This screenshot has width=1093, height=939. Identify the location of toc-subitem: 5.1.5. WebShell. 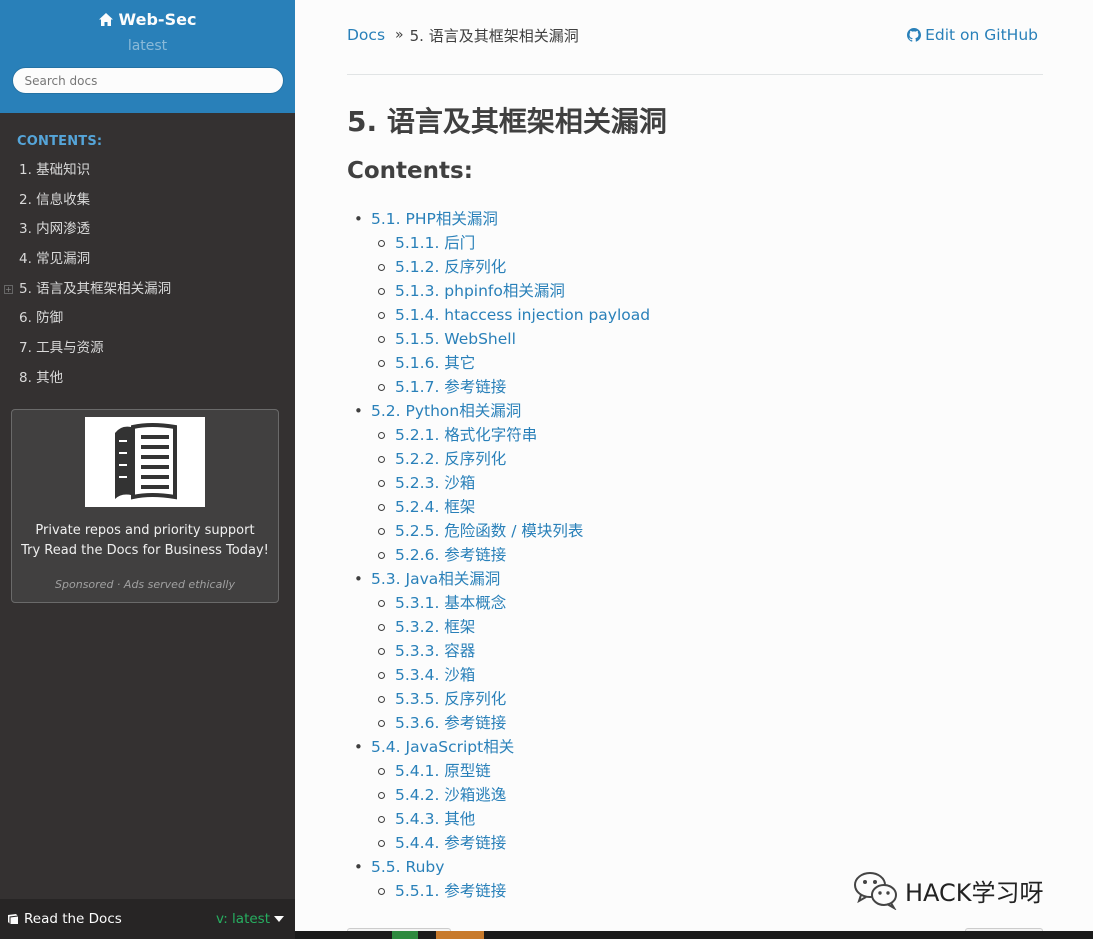
(510, 339).